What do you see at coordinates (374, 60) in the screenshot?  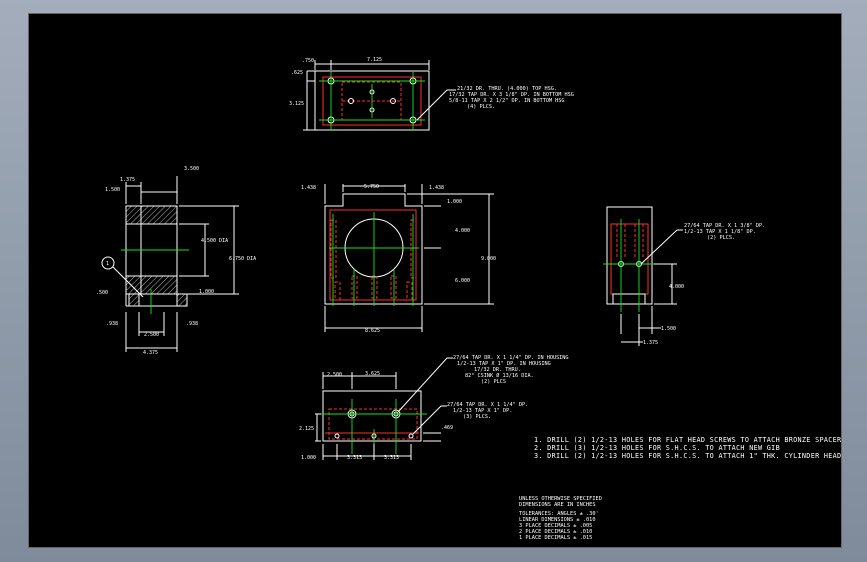 I see `top-dim-width: 7.125` at bounding box center [374, 60].